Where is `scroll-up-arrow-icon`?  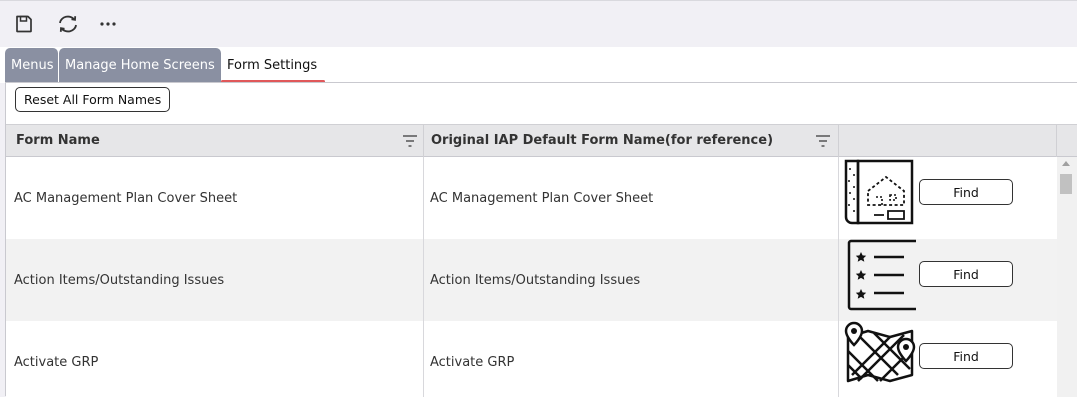 scroll-up-arrow-icon is located at coordinates (1066, 163).